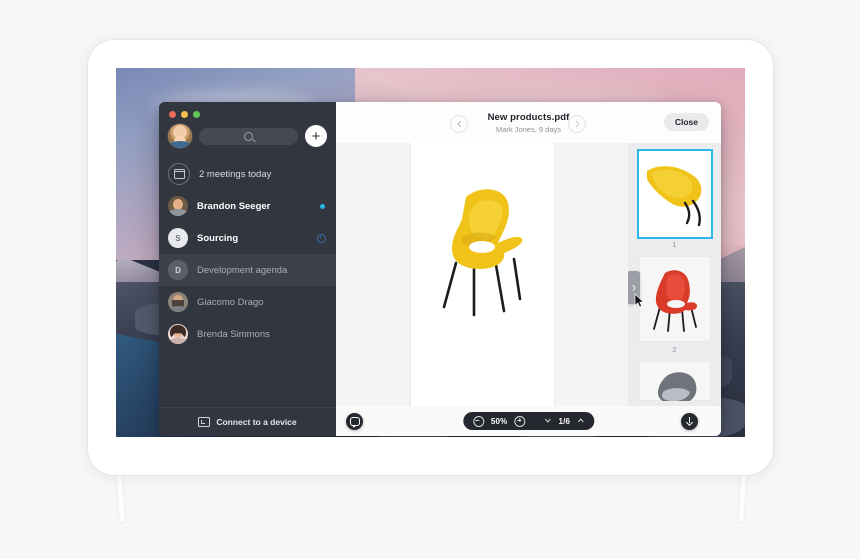  I want to click on thumbnail-item: 1, so click(674, 200).